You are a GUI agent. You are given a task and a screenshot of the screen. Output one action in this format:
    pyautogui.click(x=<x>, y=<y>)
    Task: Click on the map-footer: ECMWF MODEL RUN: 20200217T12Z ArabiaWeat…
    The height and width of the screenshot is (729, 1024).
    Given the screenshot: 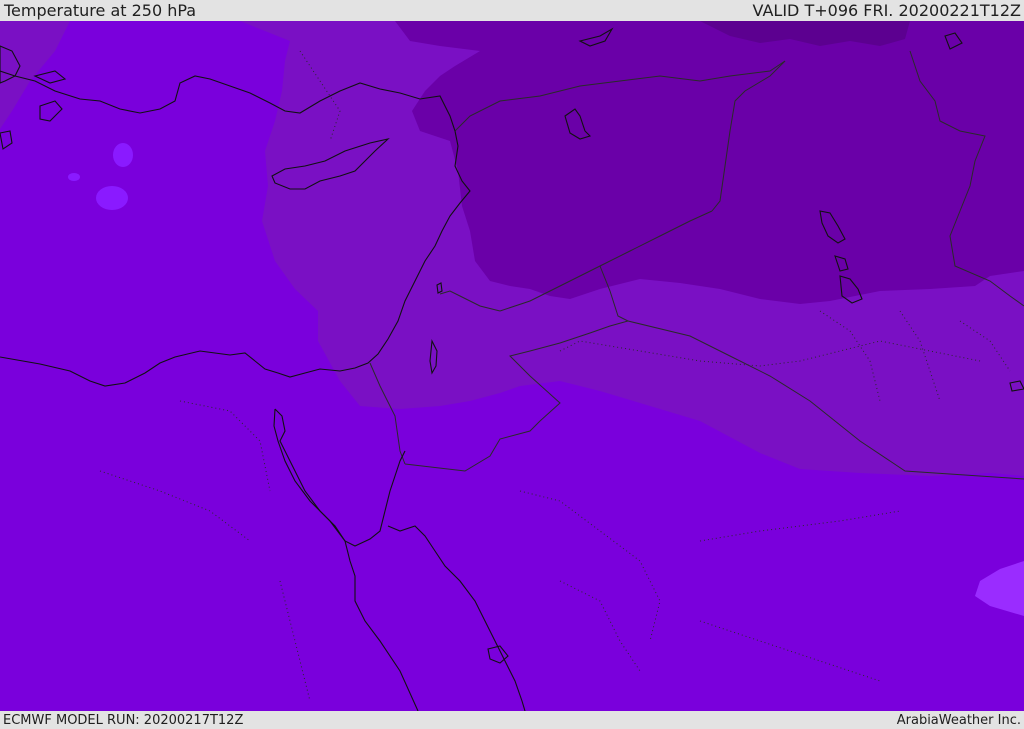 What is the action you would take?
    pyautogui.click(x=512, y=720)
    